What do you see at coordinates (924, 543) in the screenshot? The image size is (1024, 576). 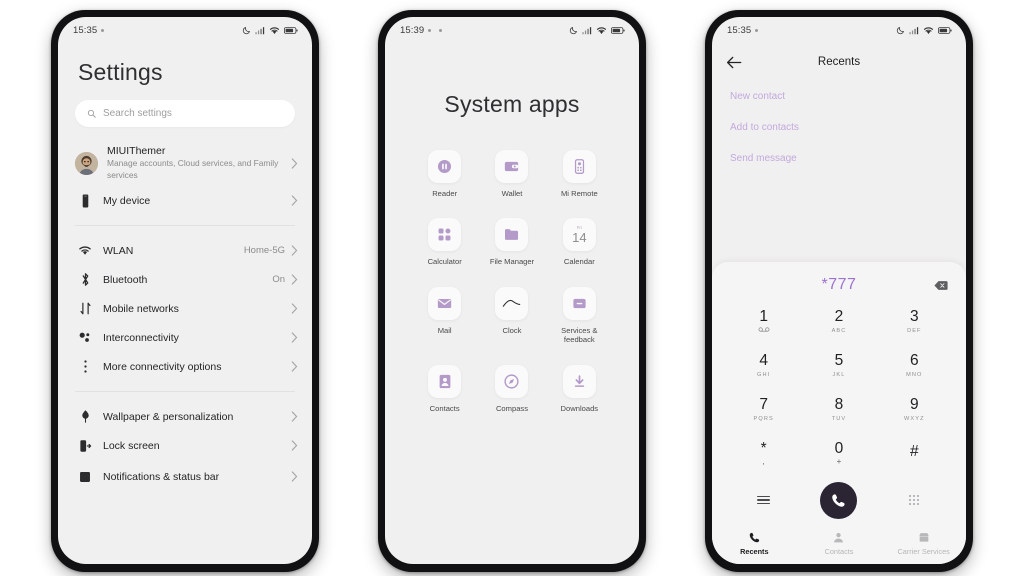 I see `nav-carrier-services: Carrier Services` at bounding box center [924, 543].